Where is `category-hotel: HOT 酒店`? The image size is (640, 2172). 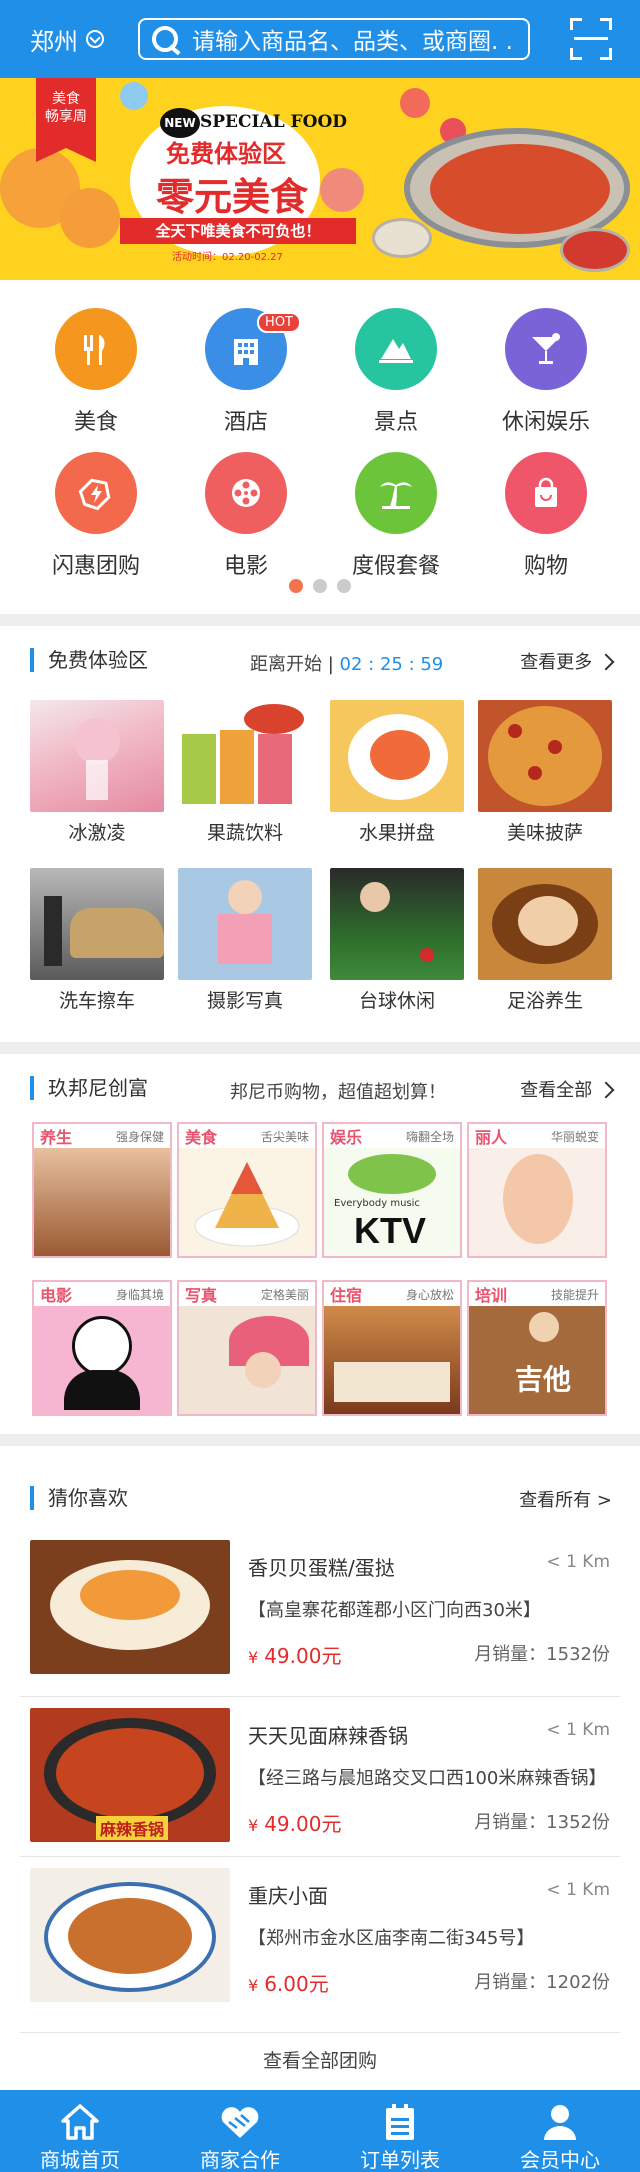 category-hotel: HOT 酒店 is located at coordinates (246, 372).